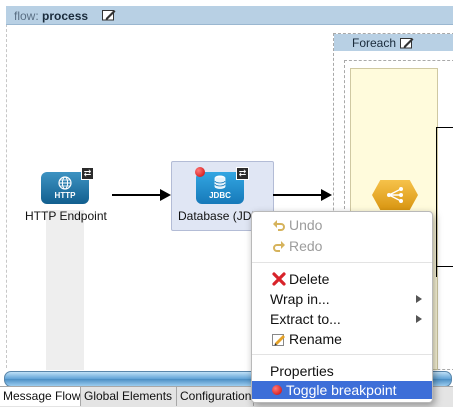 Image resolution: width=453 pixels, height=407 pixels. What do you see at coordinates (306, 225) in the screenshot?
I see `menu-label: Undo` at bounding box center [306, 225].